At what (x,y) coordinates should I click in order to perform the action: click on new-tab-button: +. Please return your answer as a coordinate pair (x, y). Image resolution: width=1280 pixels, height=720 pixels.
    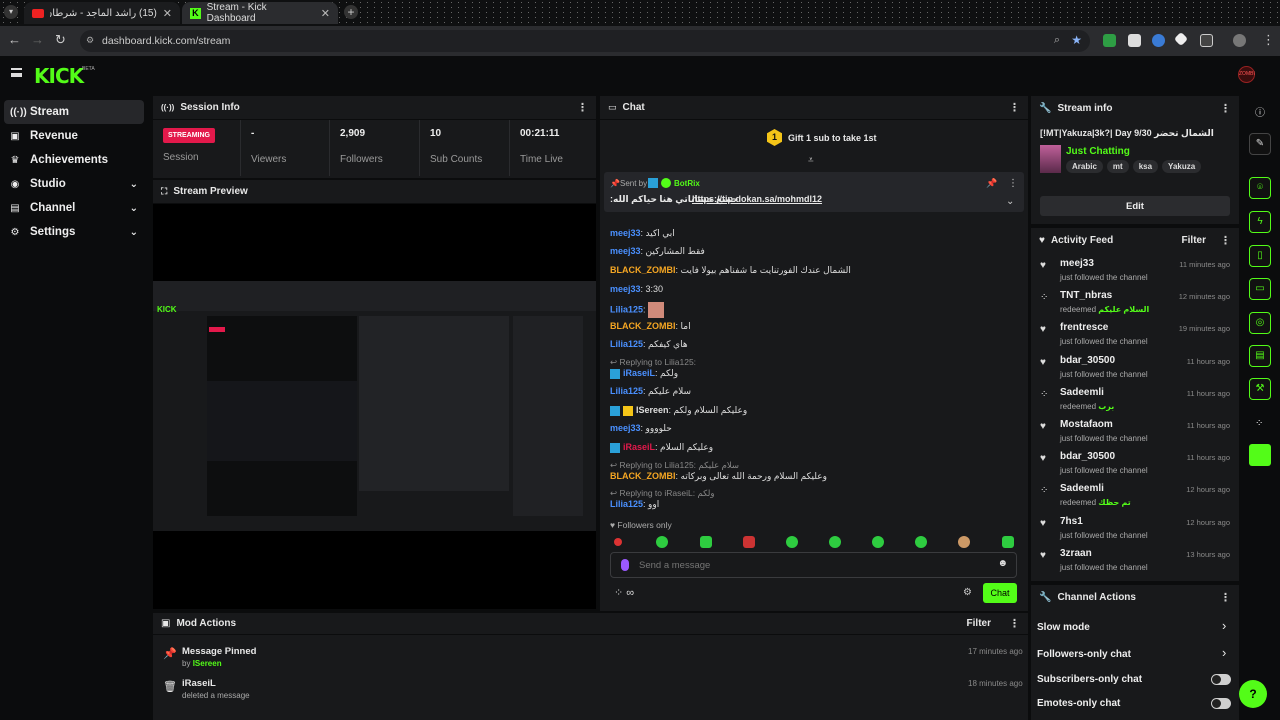
    Looking at the image, I should click on (351, 12).